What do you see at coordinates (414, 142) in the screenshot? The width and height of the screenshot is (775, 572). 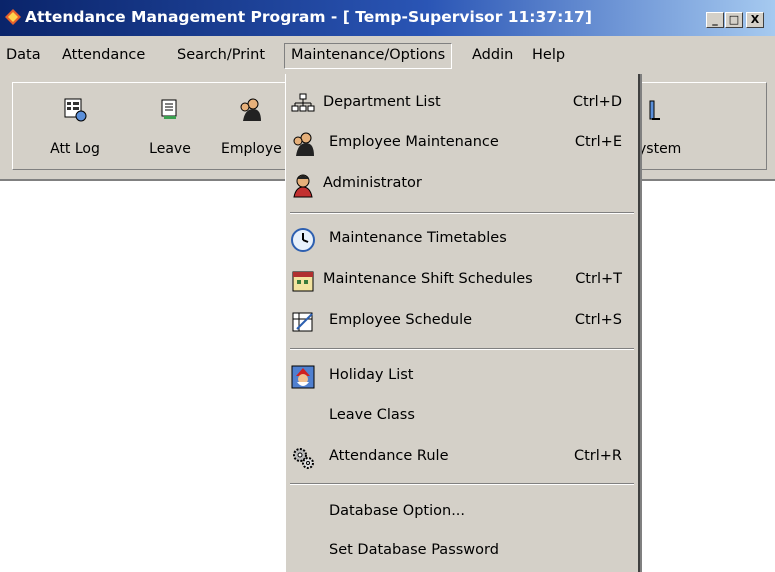 I see `employee-maintenance-label: Employee Maintenance` at bounding box center [414, 142].